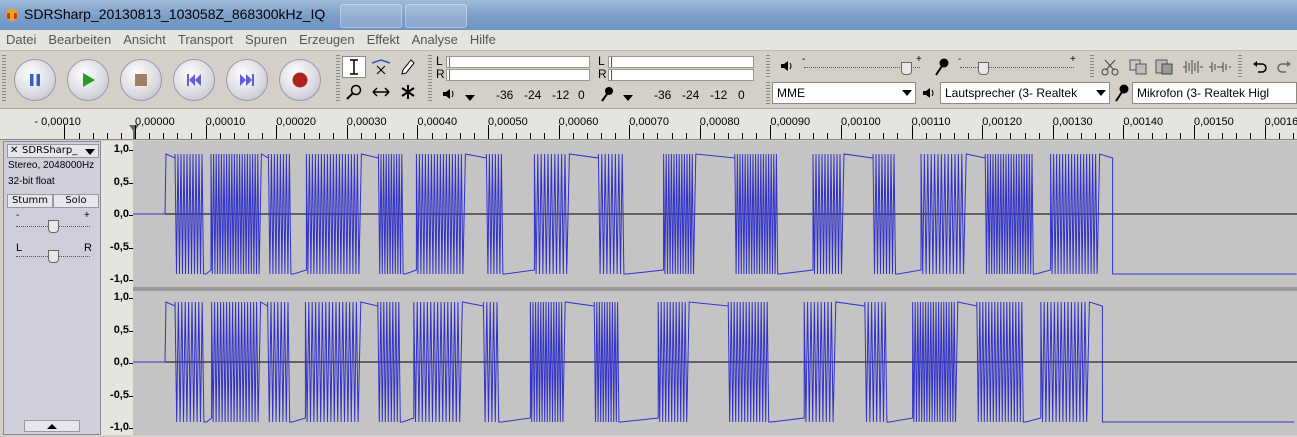 This screenshot has height=437, width=1297. I want to click on pan-knob, so click(53, 256).